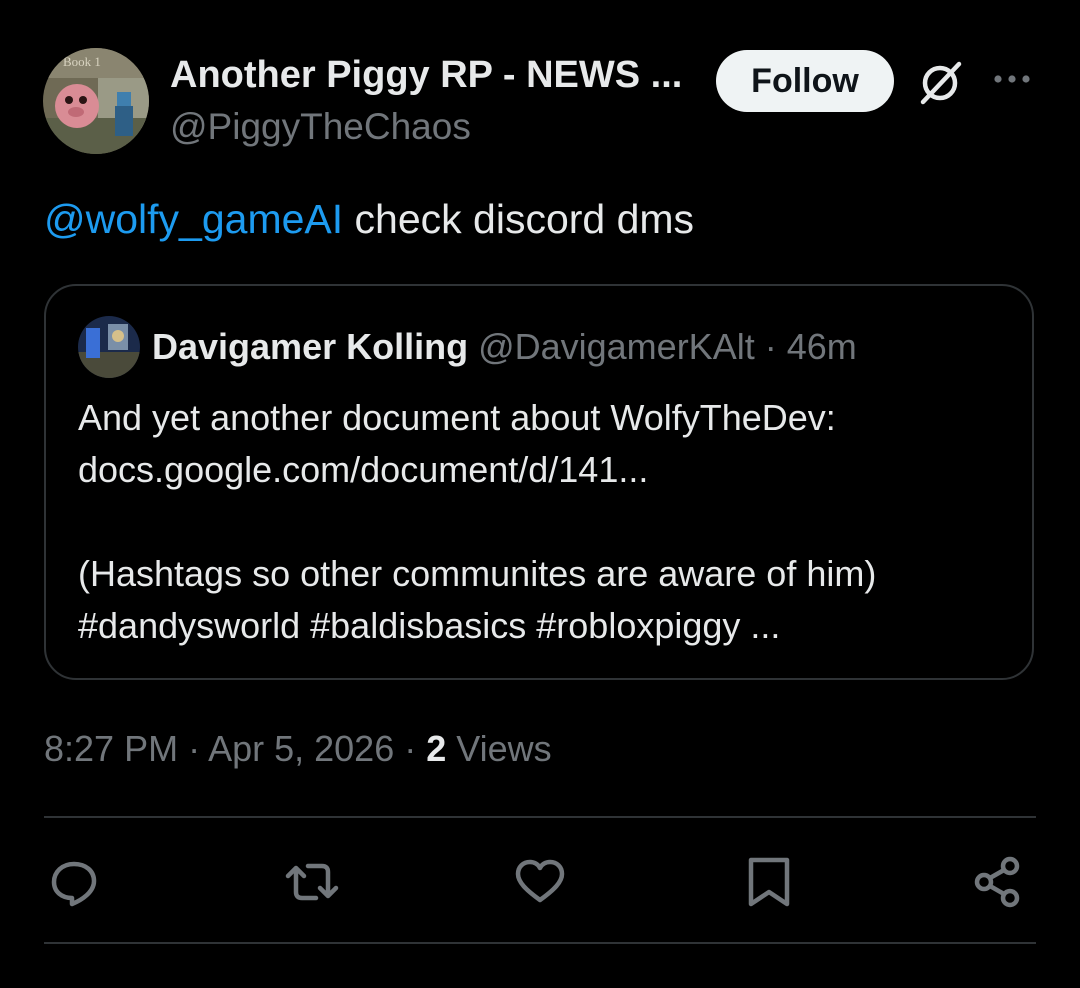  What do you see at coordinates (82, 61) in the screenshot?
I see `avatar-book-text: Book 1` at bounding box center [82, 61].